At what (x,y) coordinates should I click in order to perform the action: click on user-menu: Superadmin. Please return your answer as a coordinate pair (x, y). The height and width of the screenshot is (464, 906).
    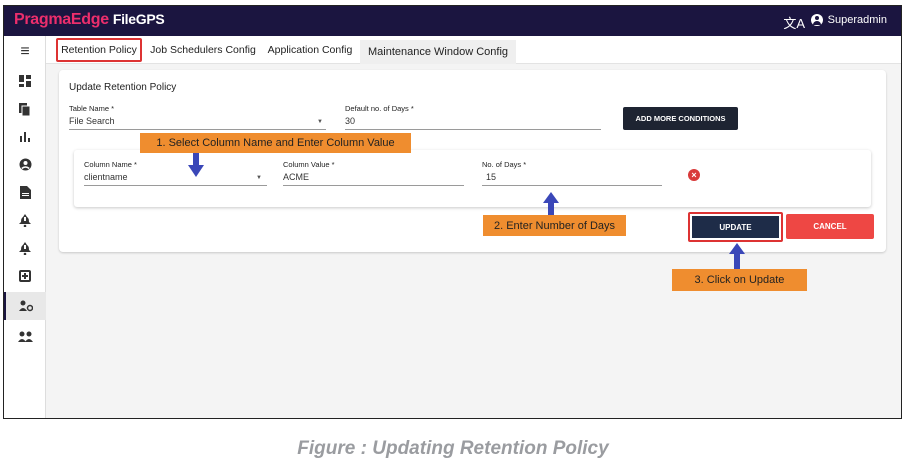
    Looking at the image, I should click on (848, 20).